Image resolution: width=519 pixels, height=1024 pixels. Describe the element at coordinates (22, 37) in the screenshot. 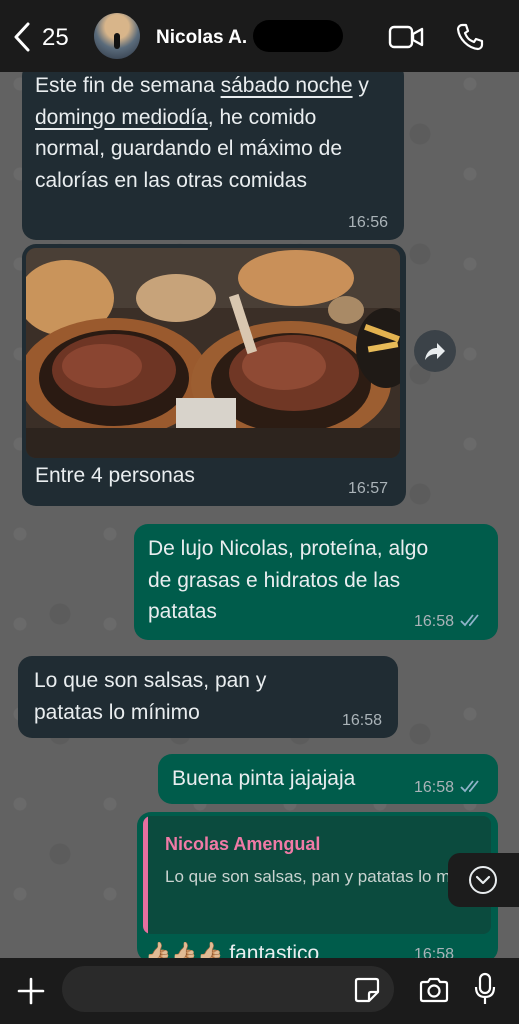

I see `back-arrow-icon` at that location.